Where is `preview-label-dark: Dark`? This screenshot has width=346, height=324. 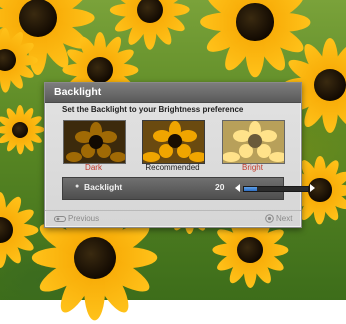 preview-label-dark: Dark is located at coordinates (93, 167).